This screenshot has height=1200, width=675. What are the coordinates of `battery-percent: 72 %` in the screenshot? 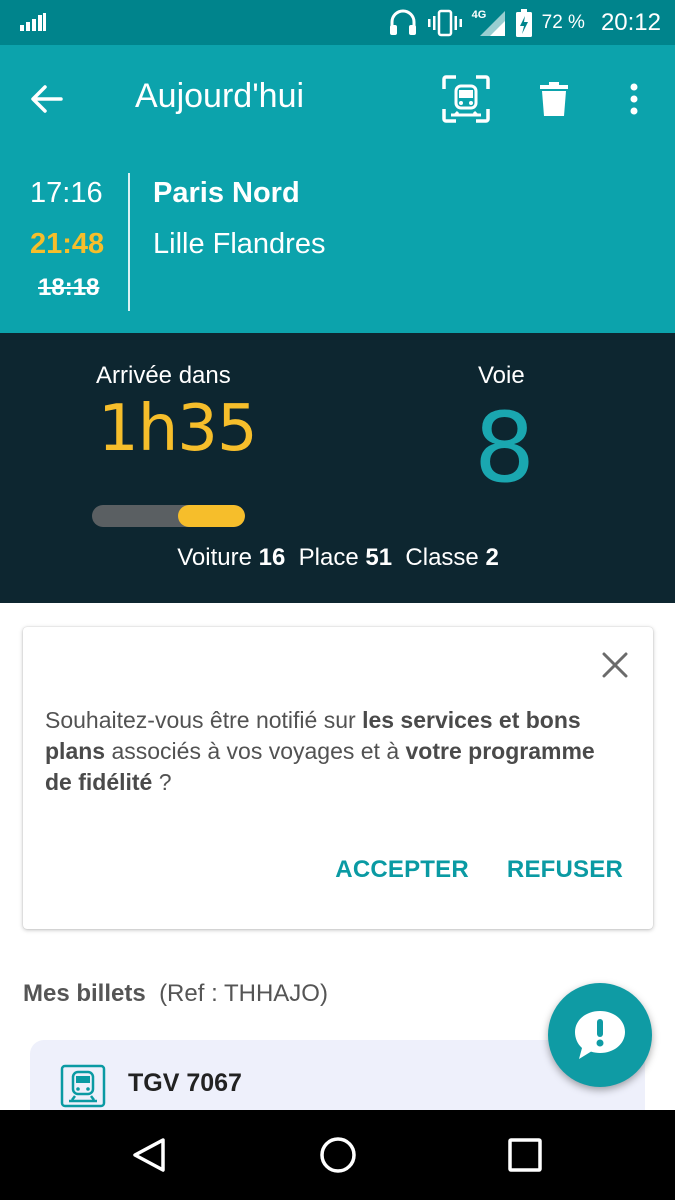 It's located at (563, 22).